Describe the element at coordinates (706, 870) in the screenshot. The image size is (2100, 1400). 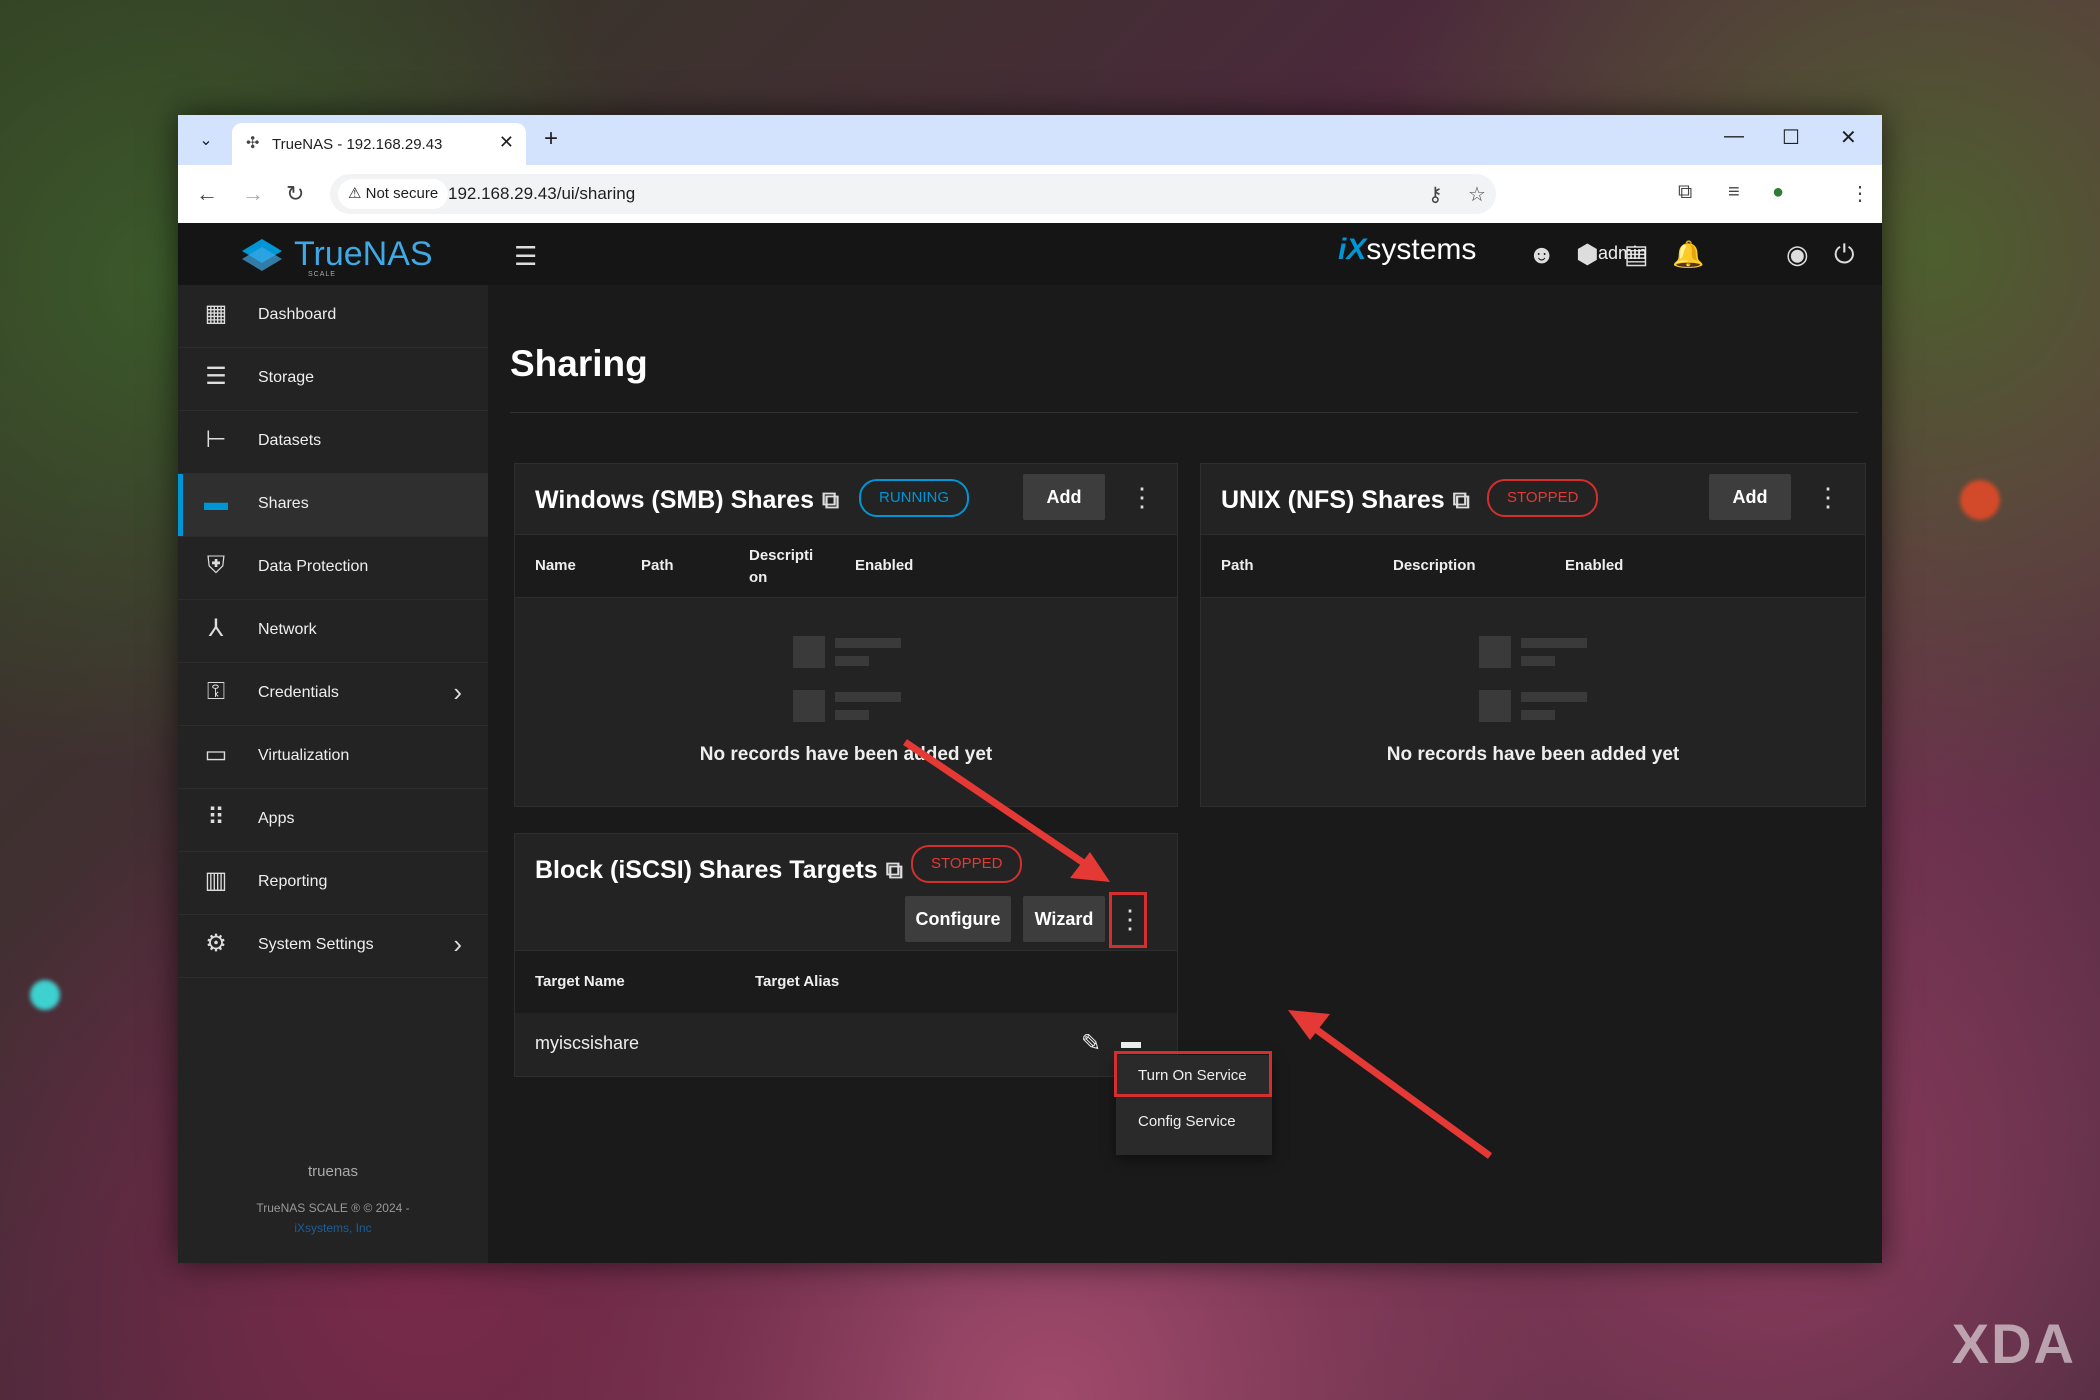
I see `iscsi-title: Block (iSCSI) Shares Targets` at that location.